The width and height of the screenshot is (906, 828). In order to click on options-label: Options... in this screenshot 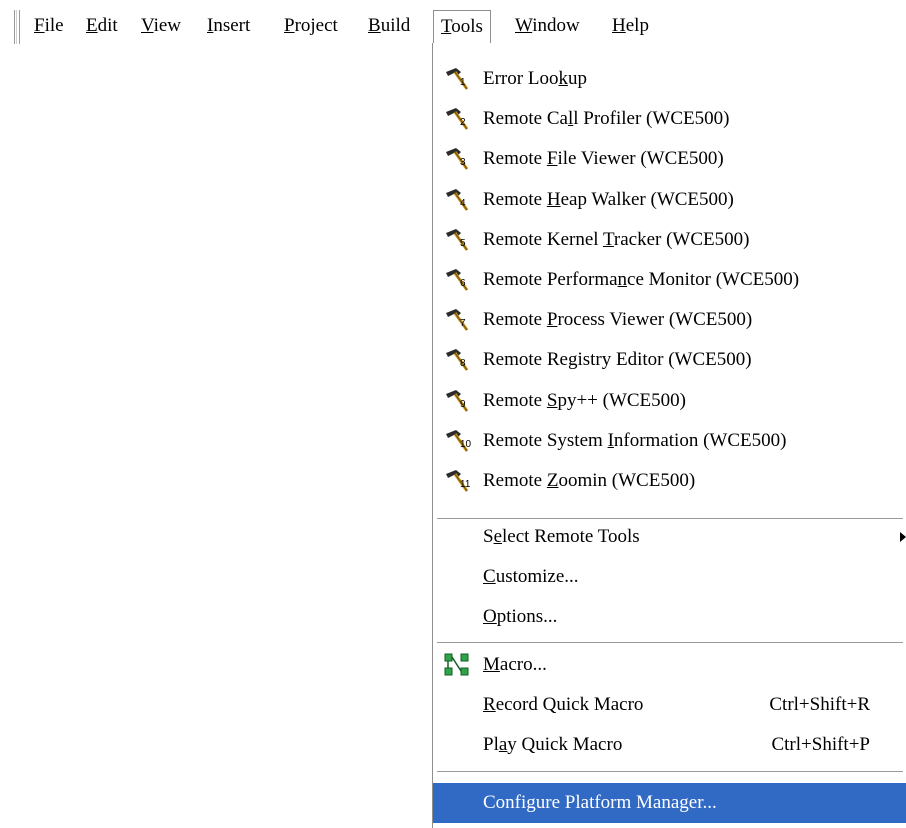, I will do `click(520, 616)`.